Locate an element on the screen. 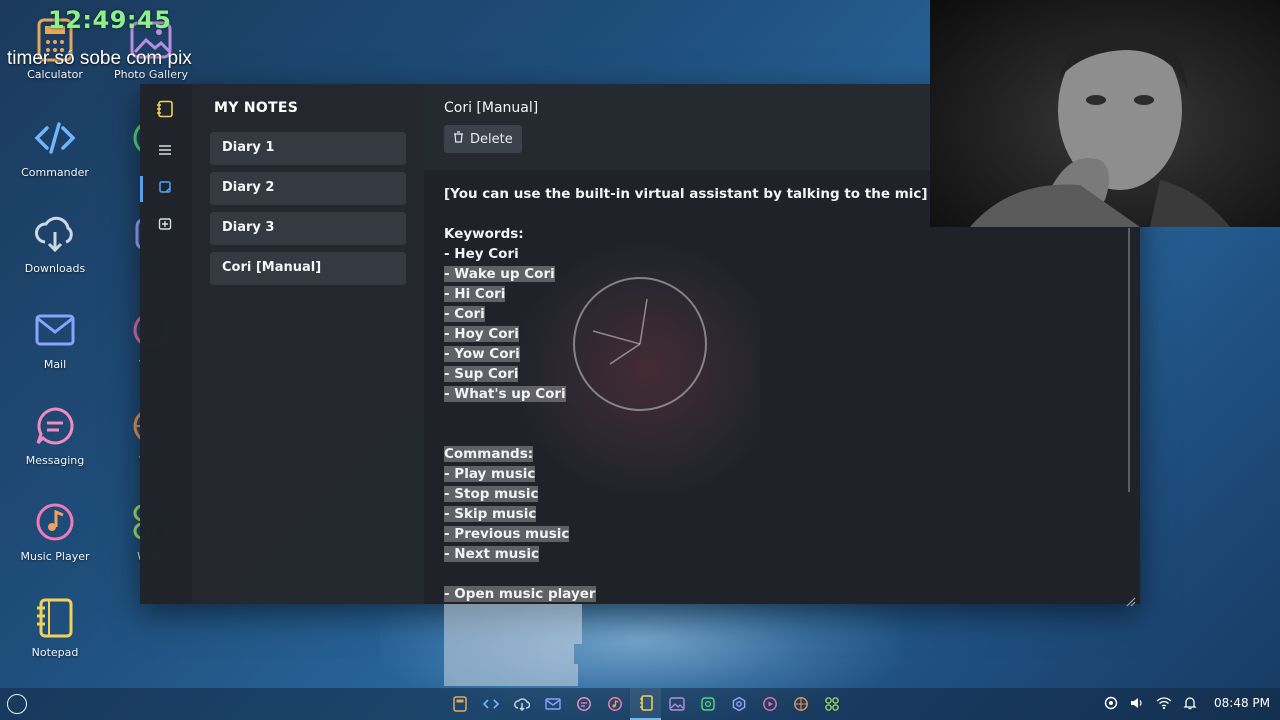 The width and height of the screenshot is (1280, 720). mail-icon is located at coordinates (55, 330).